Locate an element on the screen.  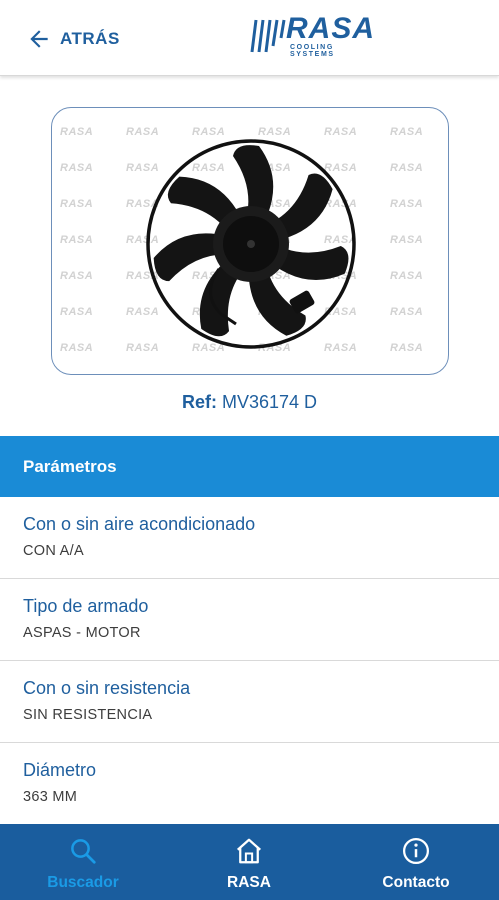
nav-item-buscador: Buscador is located at coordinates (83, 862).